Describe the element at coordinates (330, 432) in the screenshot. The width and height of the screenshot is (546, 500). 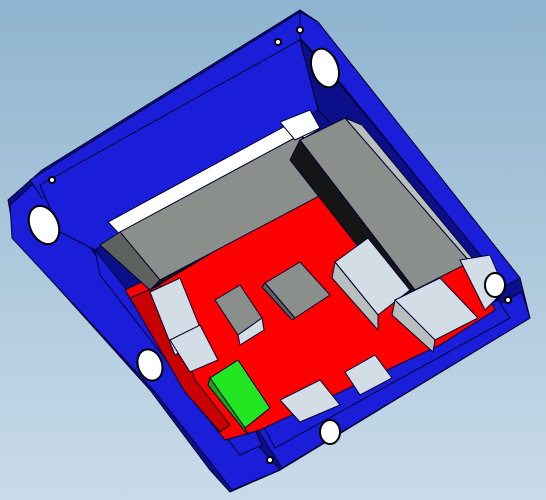
I see `mount-hole-bottom` at that location.